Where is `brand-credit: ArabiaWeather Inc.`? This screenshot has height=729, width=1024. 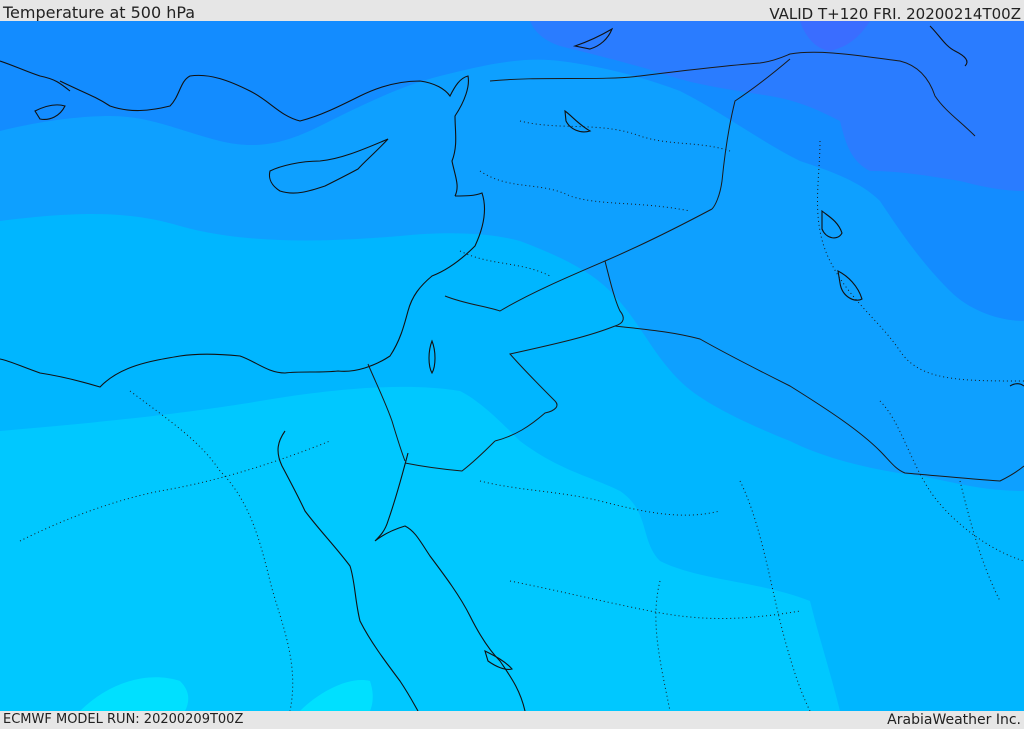 brand-credit: ArabiaWeather Inc. is located at coordinates (954, 720).